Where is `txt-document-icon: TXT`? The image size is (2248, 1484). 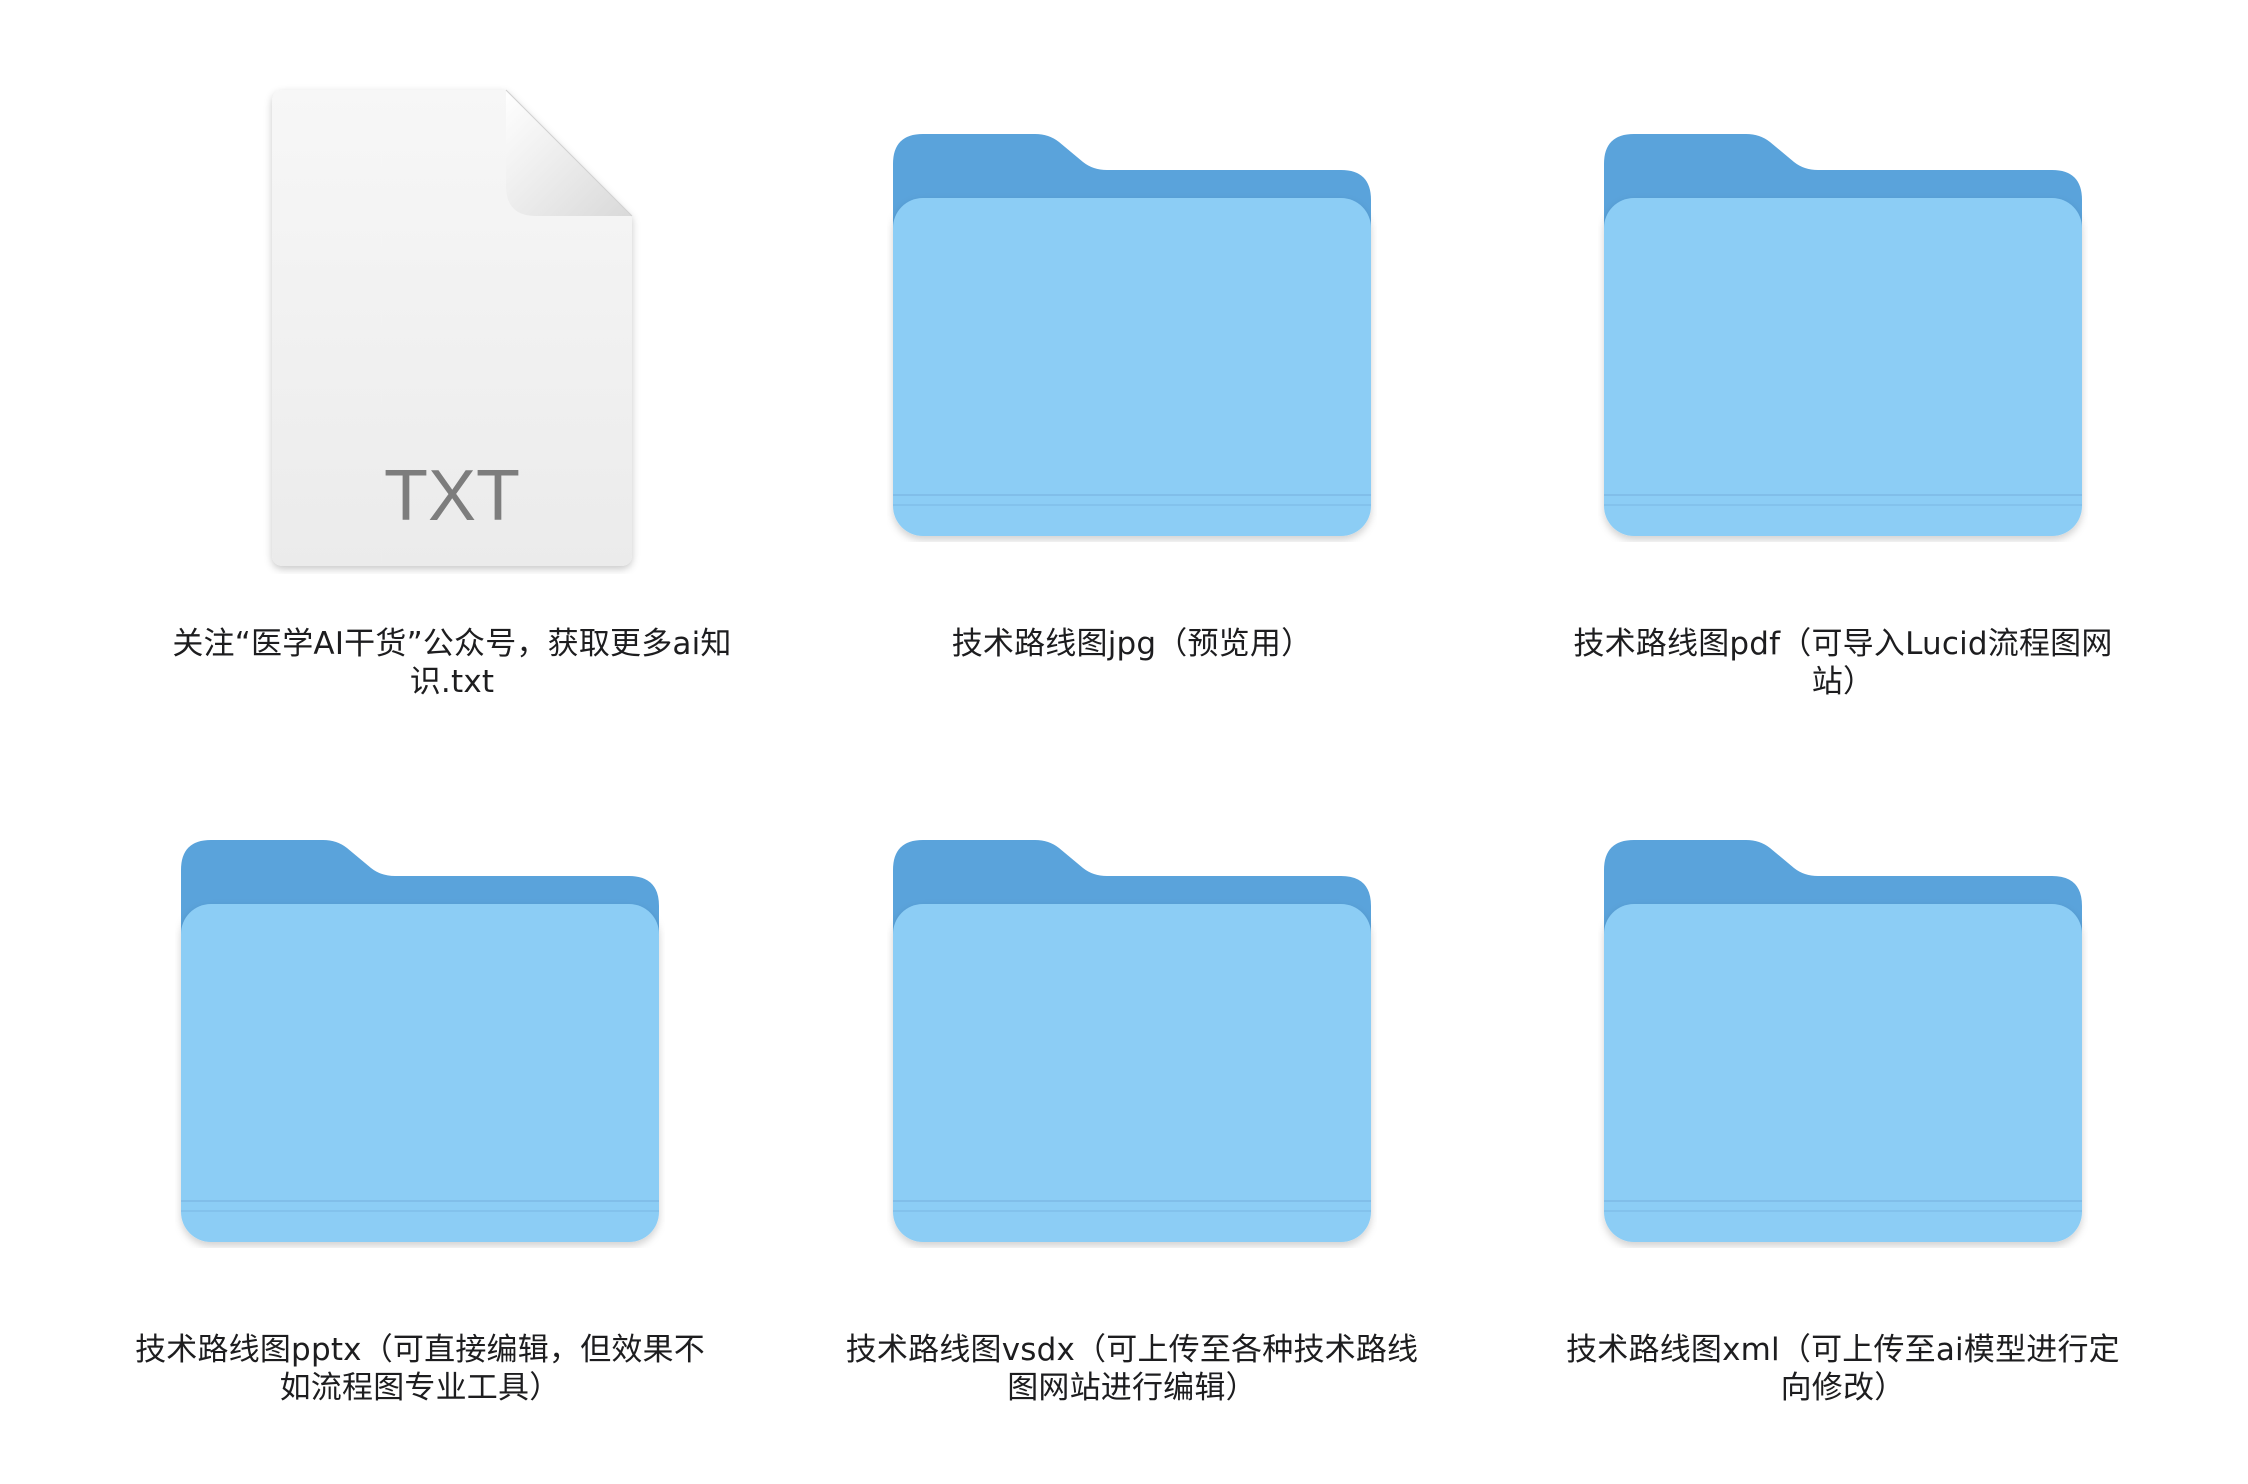 txt-document-icon: TXT is located at coordinates (452, 329).